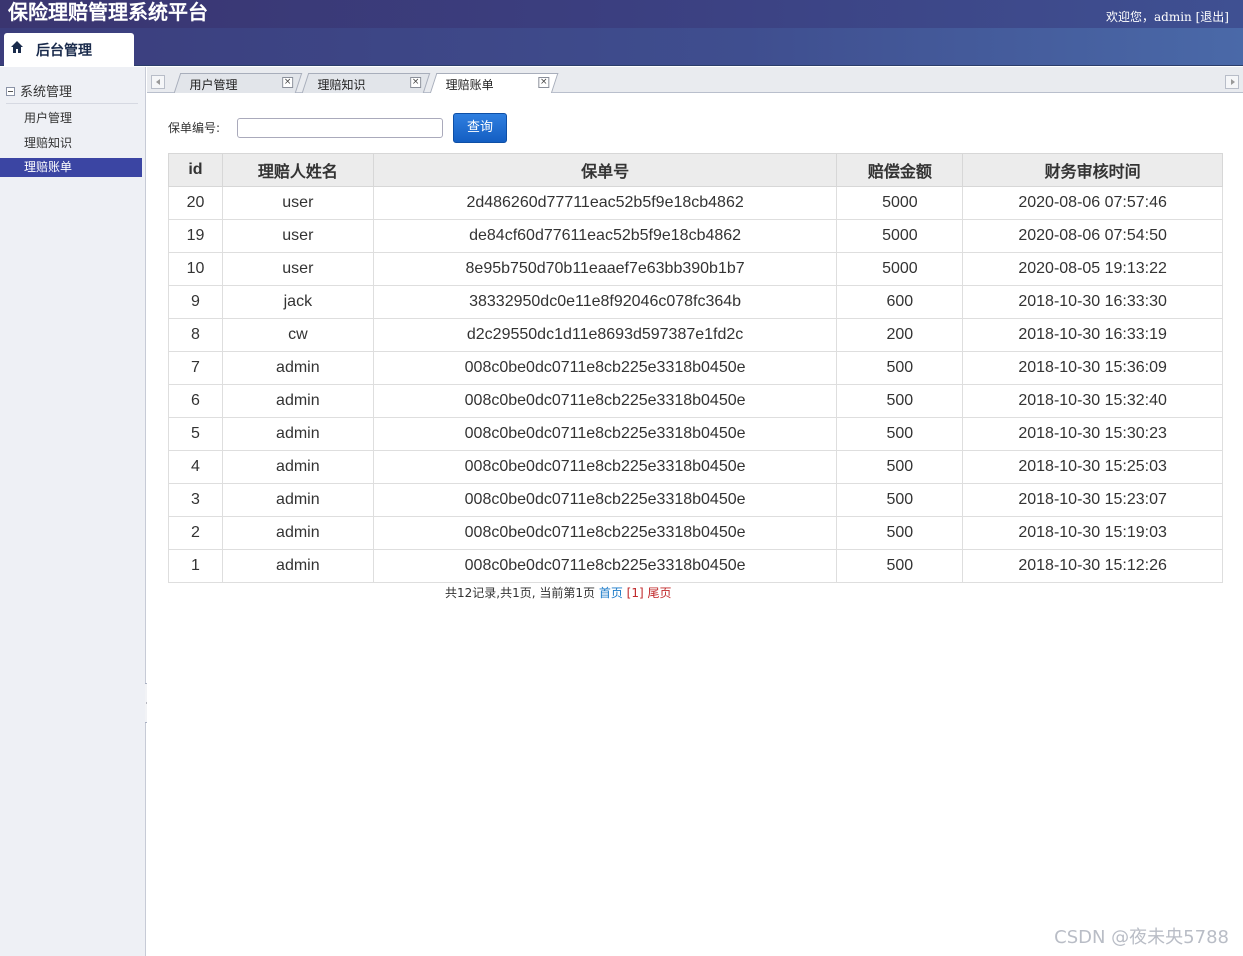 This screenshot has height=956, width=1243. Describe the element at coordinates (71, 167) in the screenshot. I see `sidebar-item-claim-bills: 理赔账单` at that location.